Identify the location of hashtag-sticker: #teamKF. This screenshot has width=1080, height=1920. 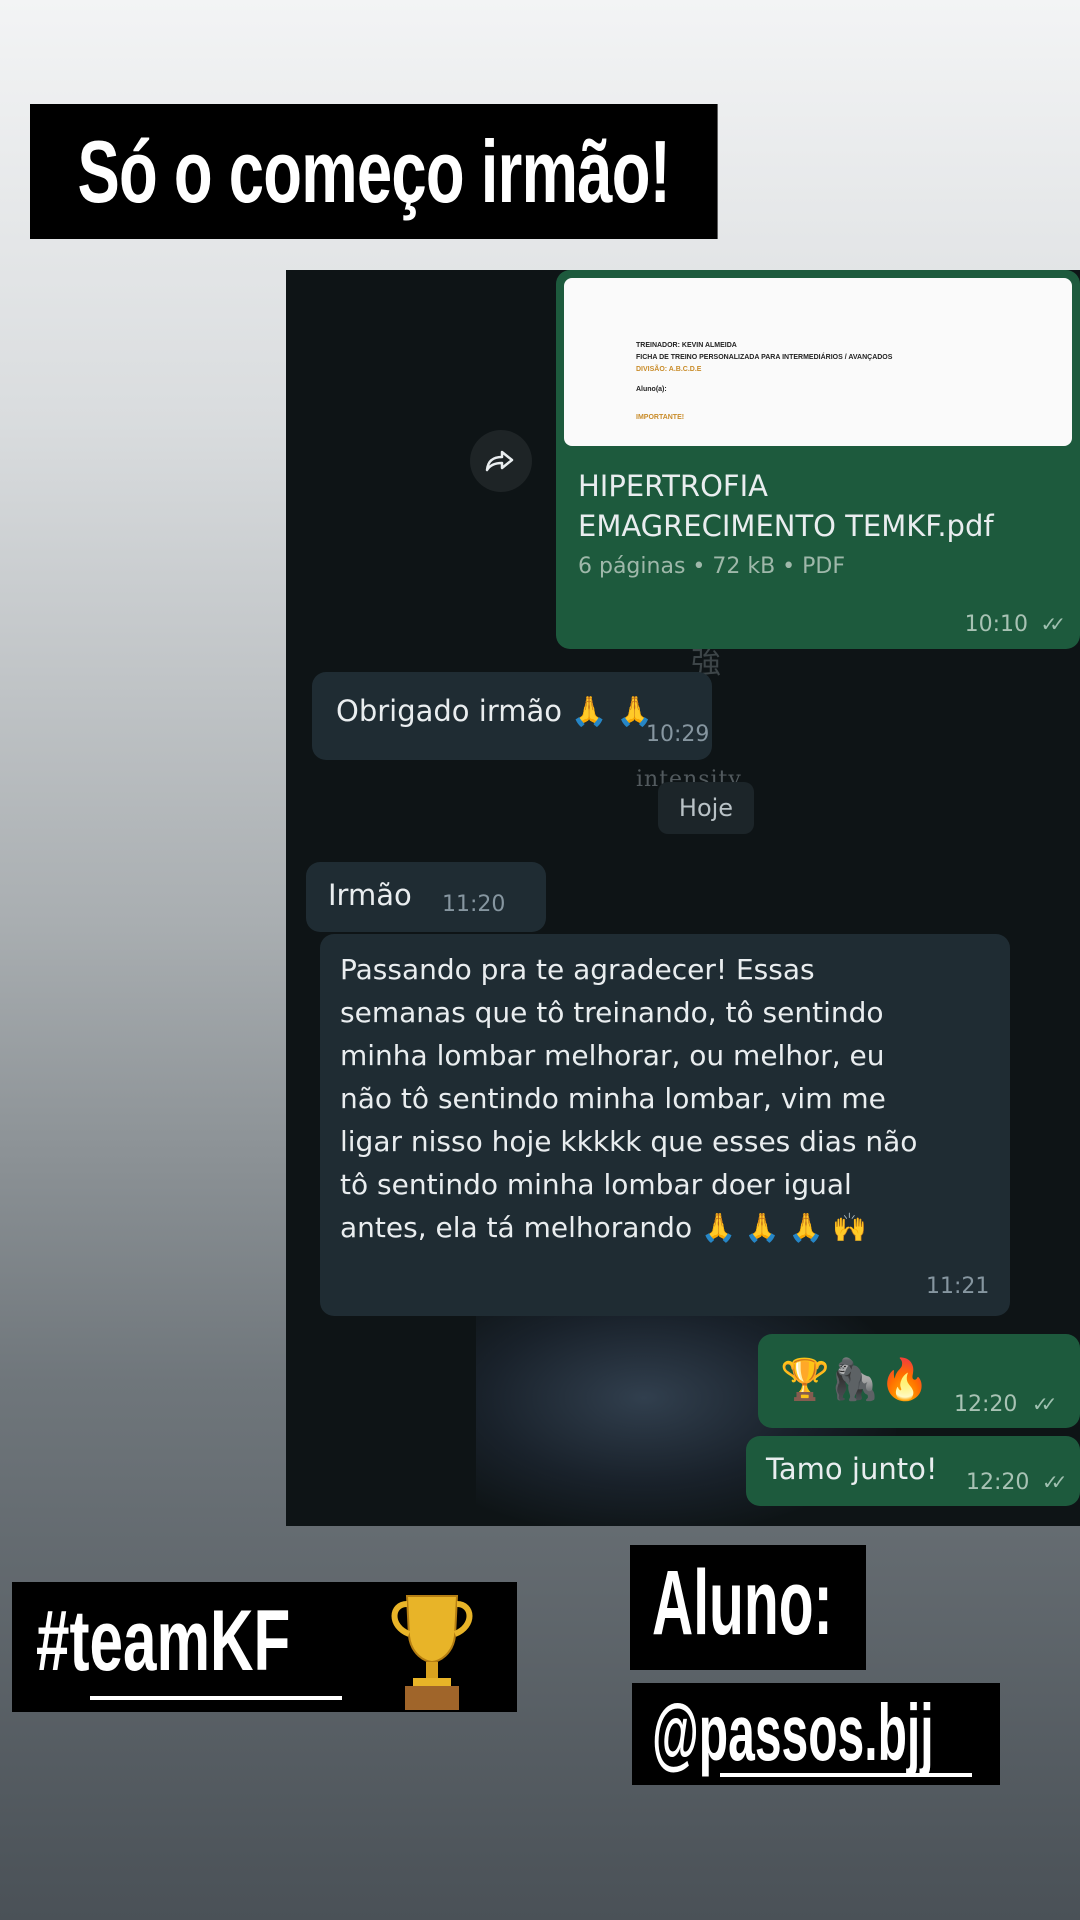
(264, 1647).